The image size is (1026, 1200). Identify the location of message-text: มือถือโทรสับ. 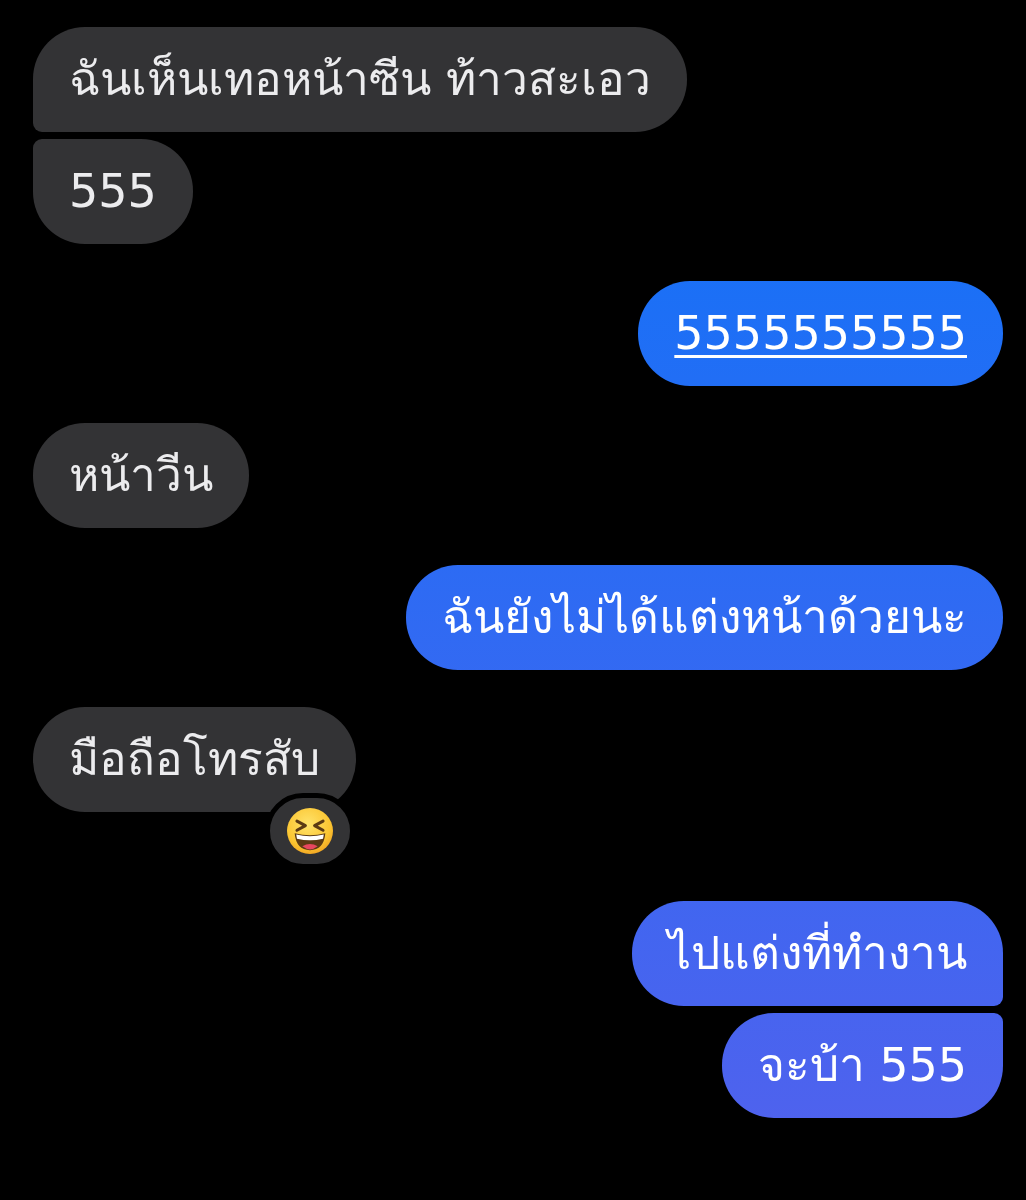
(194, 759).